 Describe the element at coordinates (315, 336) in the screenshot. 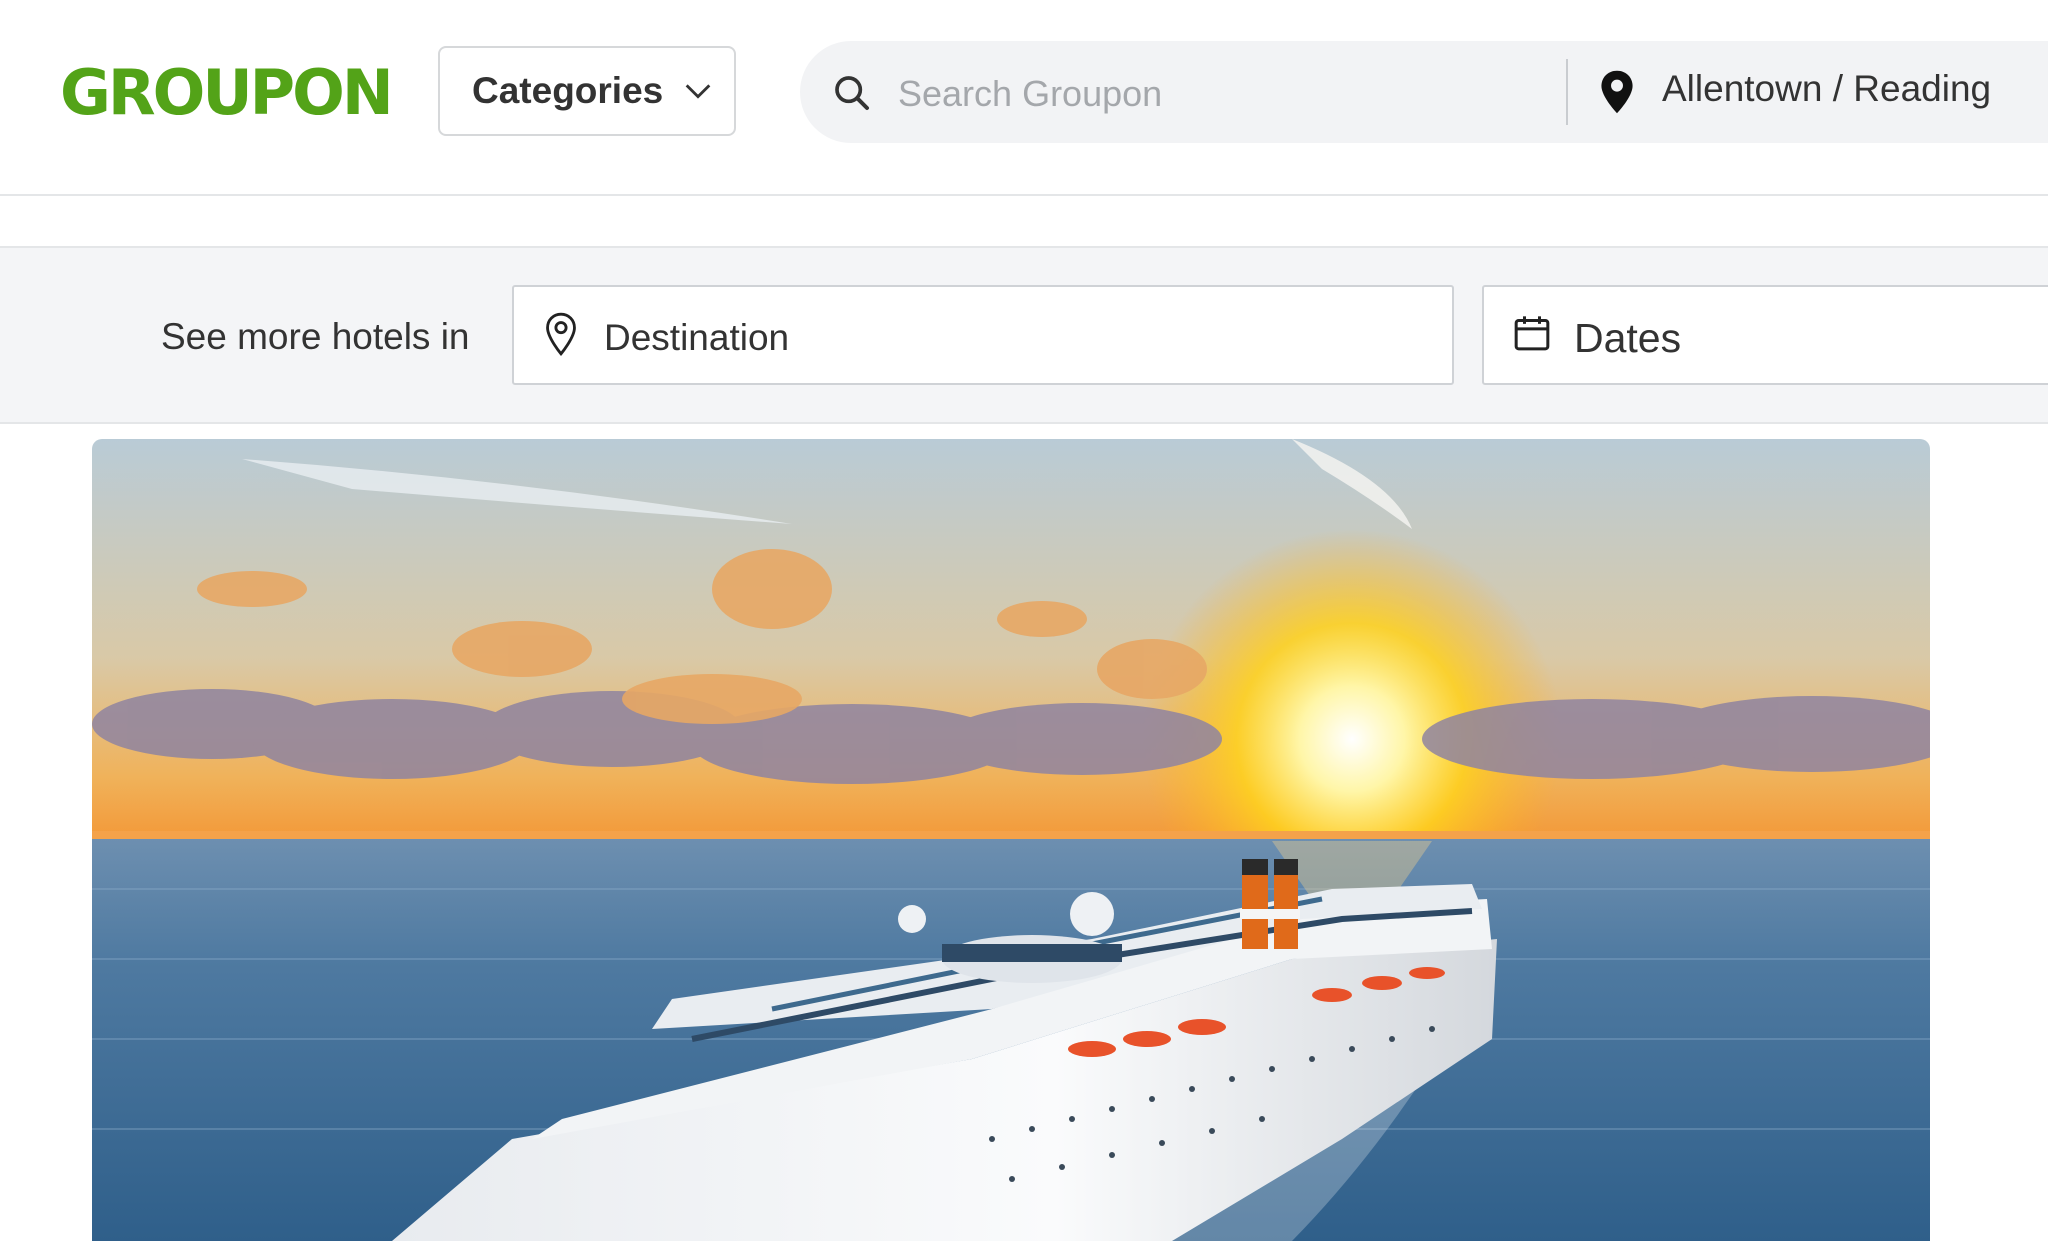

I see `hotel-search-label: See more hotels in` at that location.